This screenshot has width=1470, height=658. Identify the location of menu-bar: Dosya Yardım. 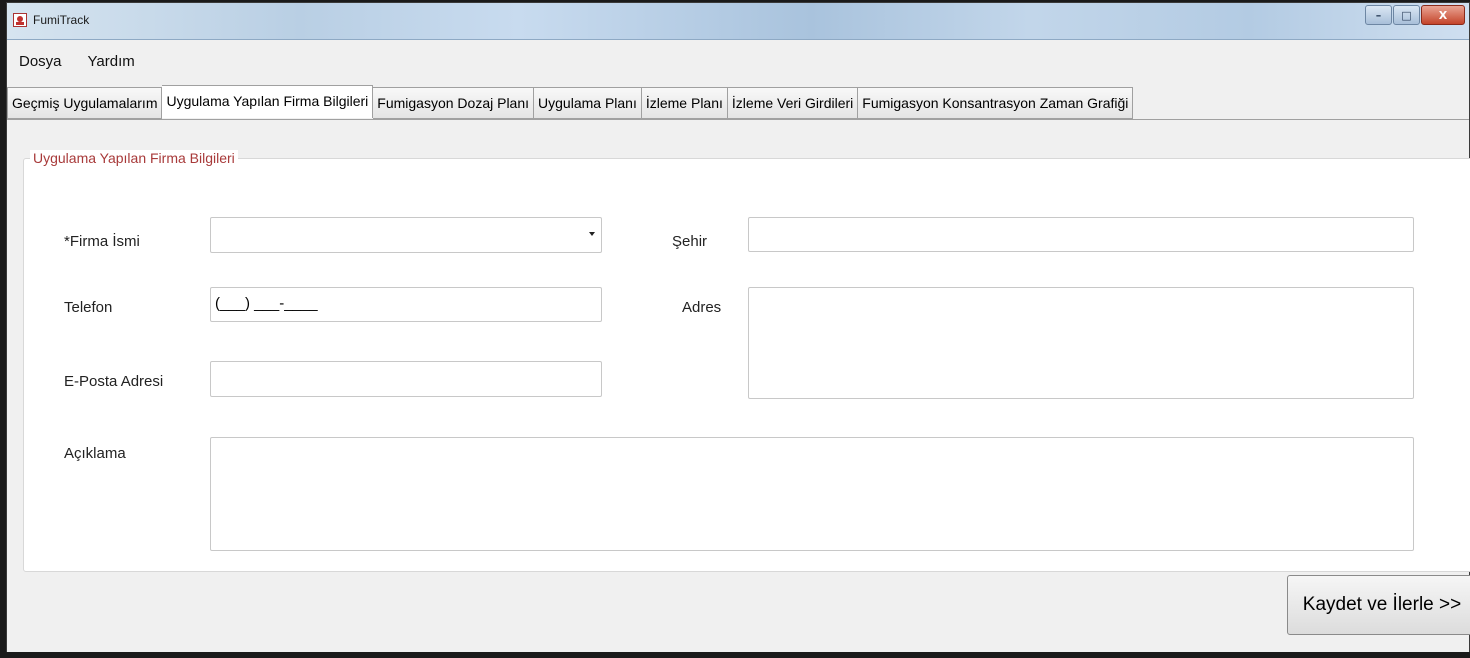
(78, 62).